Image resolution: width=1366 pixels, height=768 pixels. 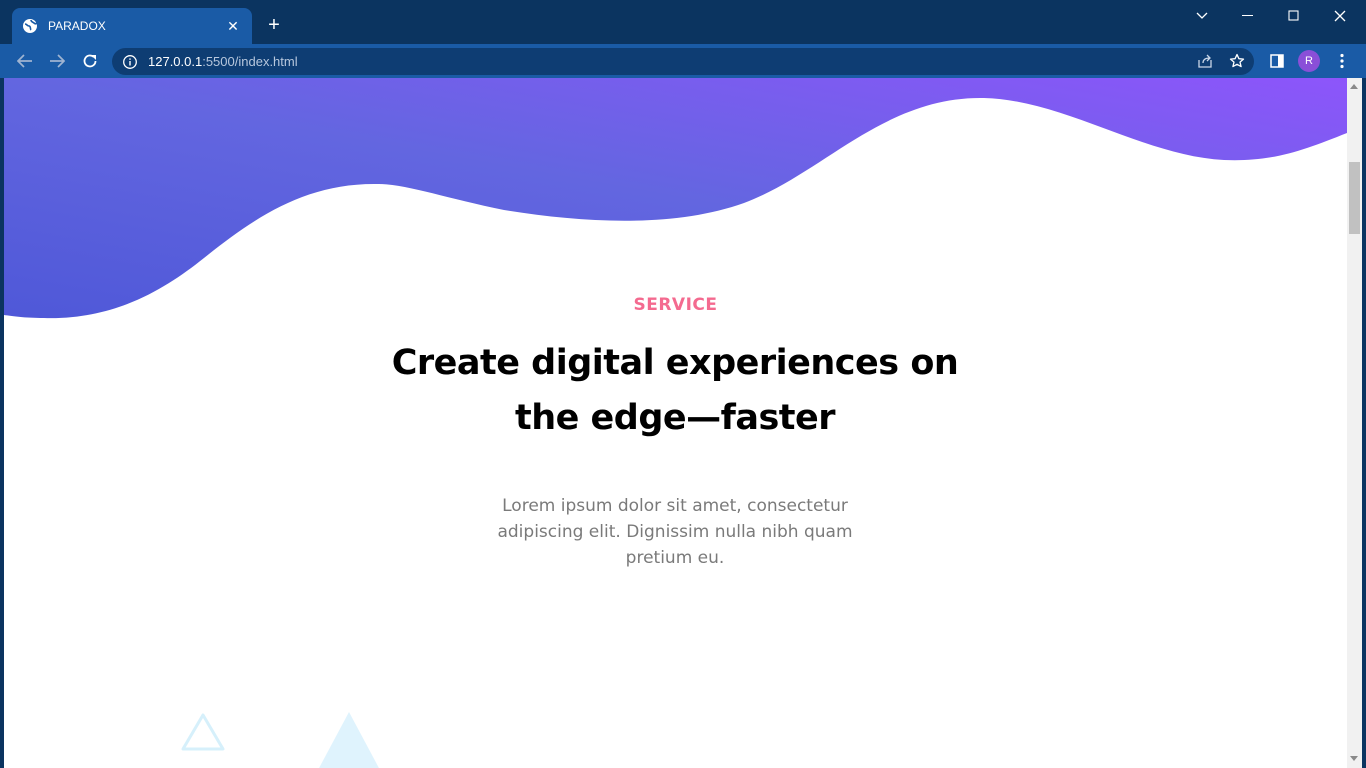 What do you see at coordinates (1354, 198) in the screenshot?
I see `scrollbar-thumb` at bounding box center [1354, 198].